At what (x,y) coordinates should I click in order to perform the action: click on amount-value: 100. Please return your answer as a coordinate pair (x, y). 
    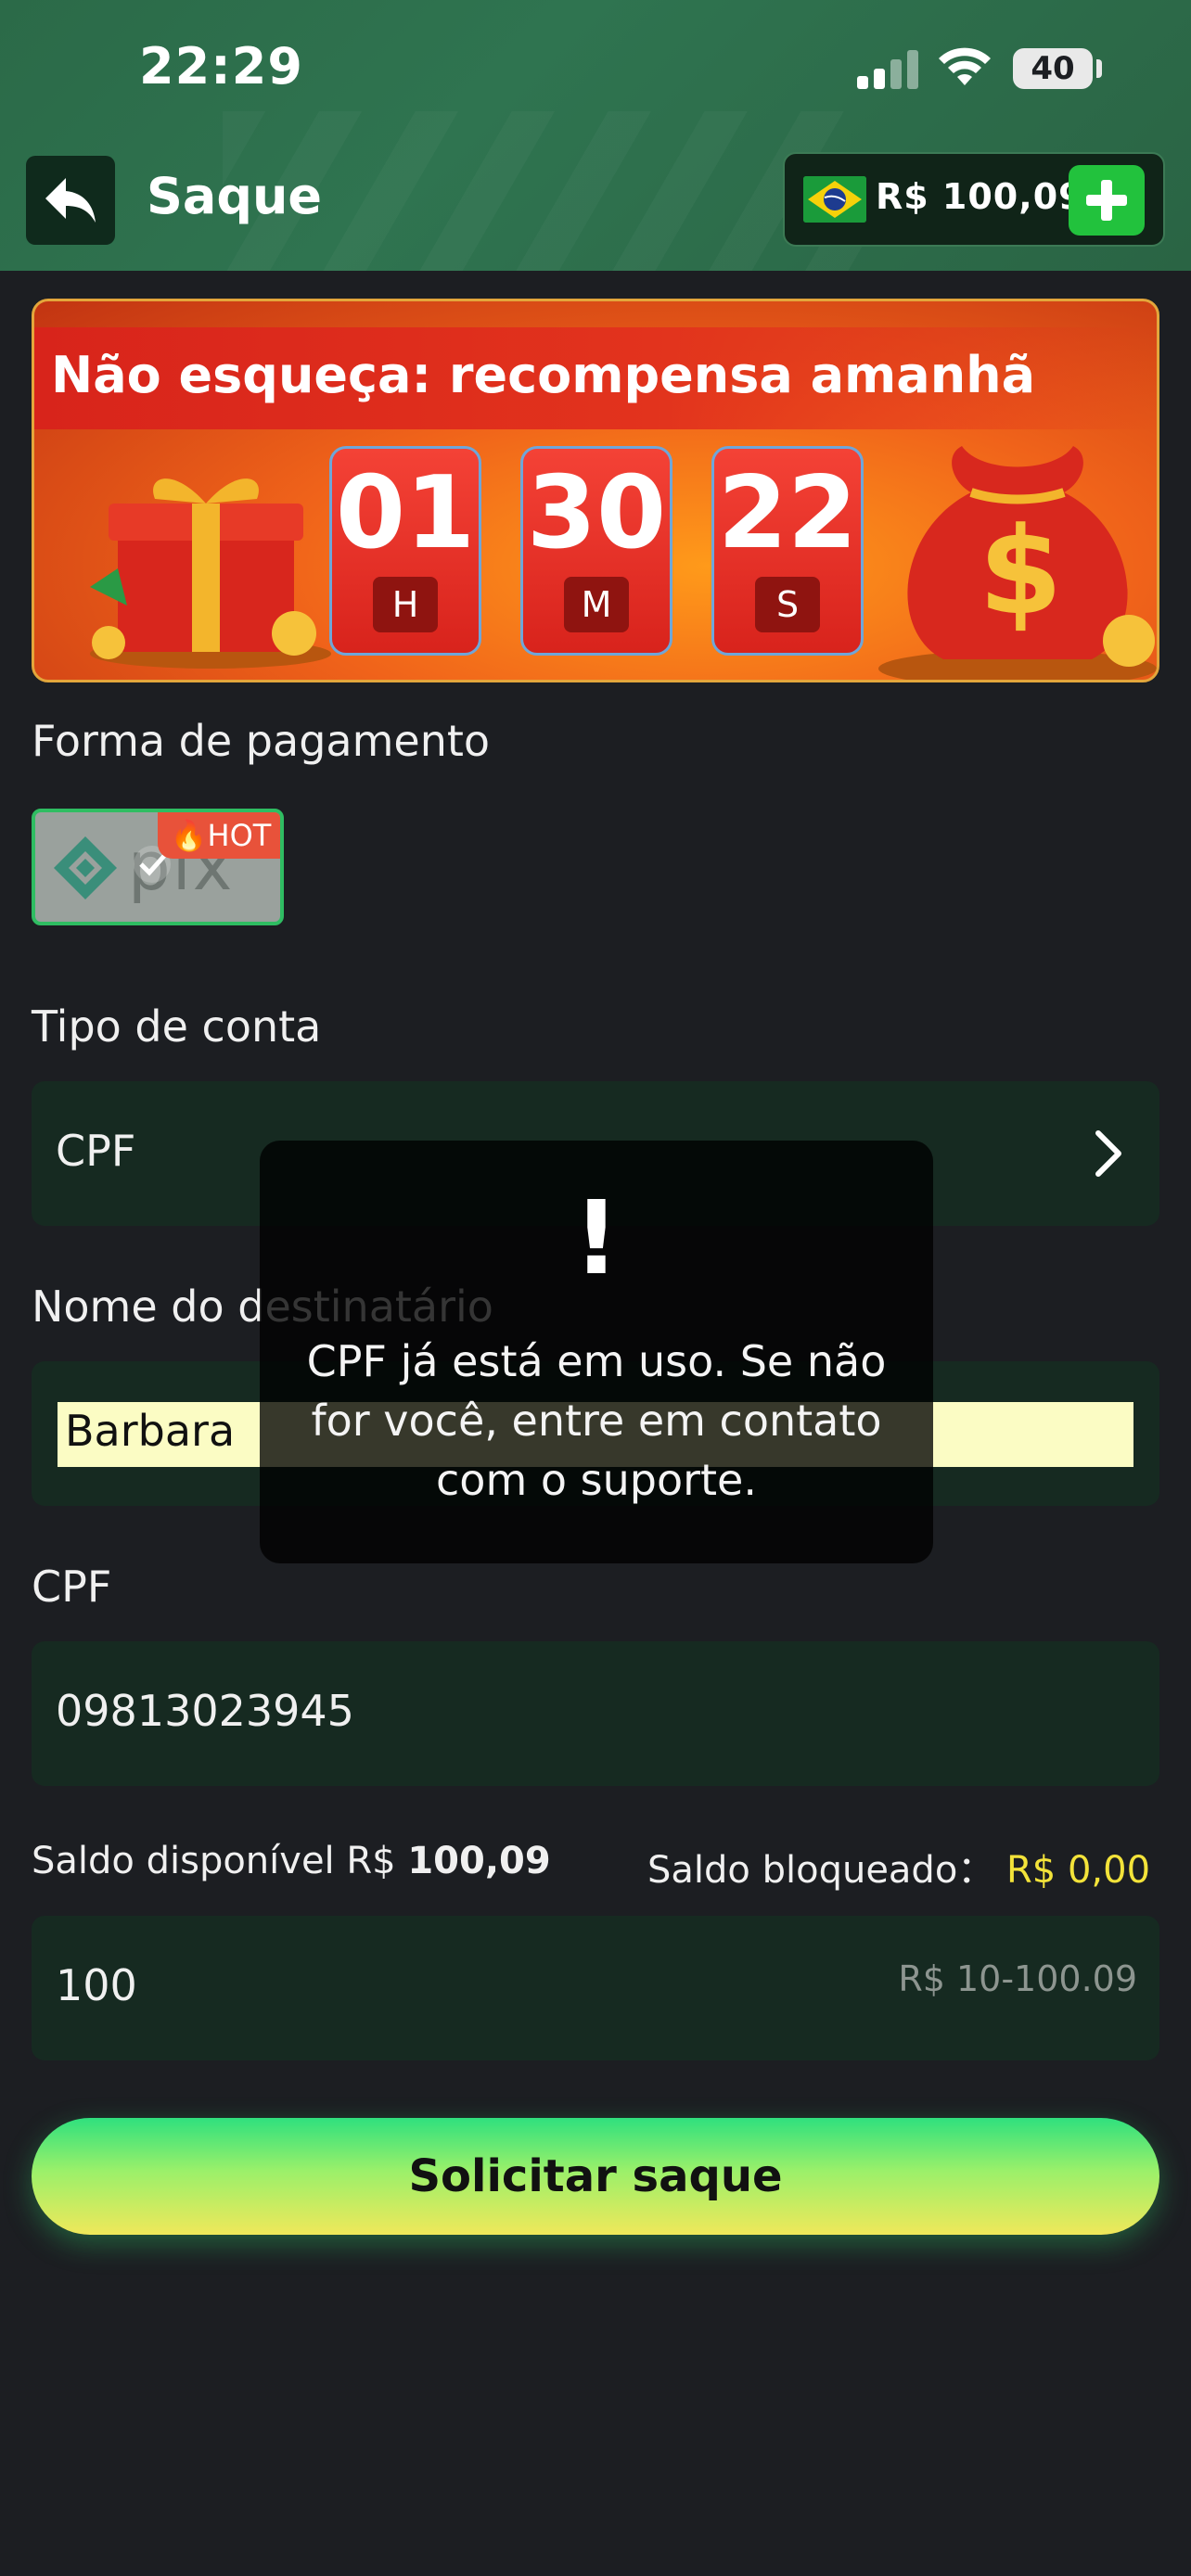
    Looking at the image, I should click on (96, 1985).